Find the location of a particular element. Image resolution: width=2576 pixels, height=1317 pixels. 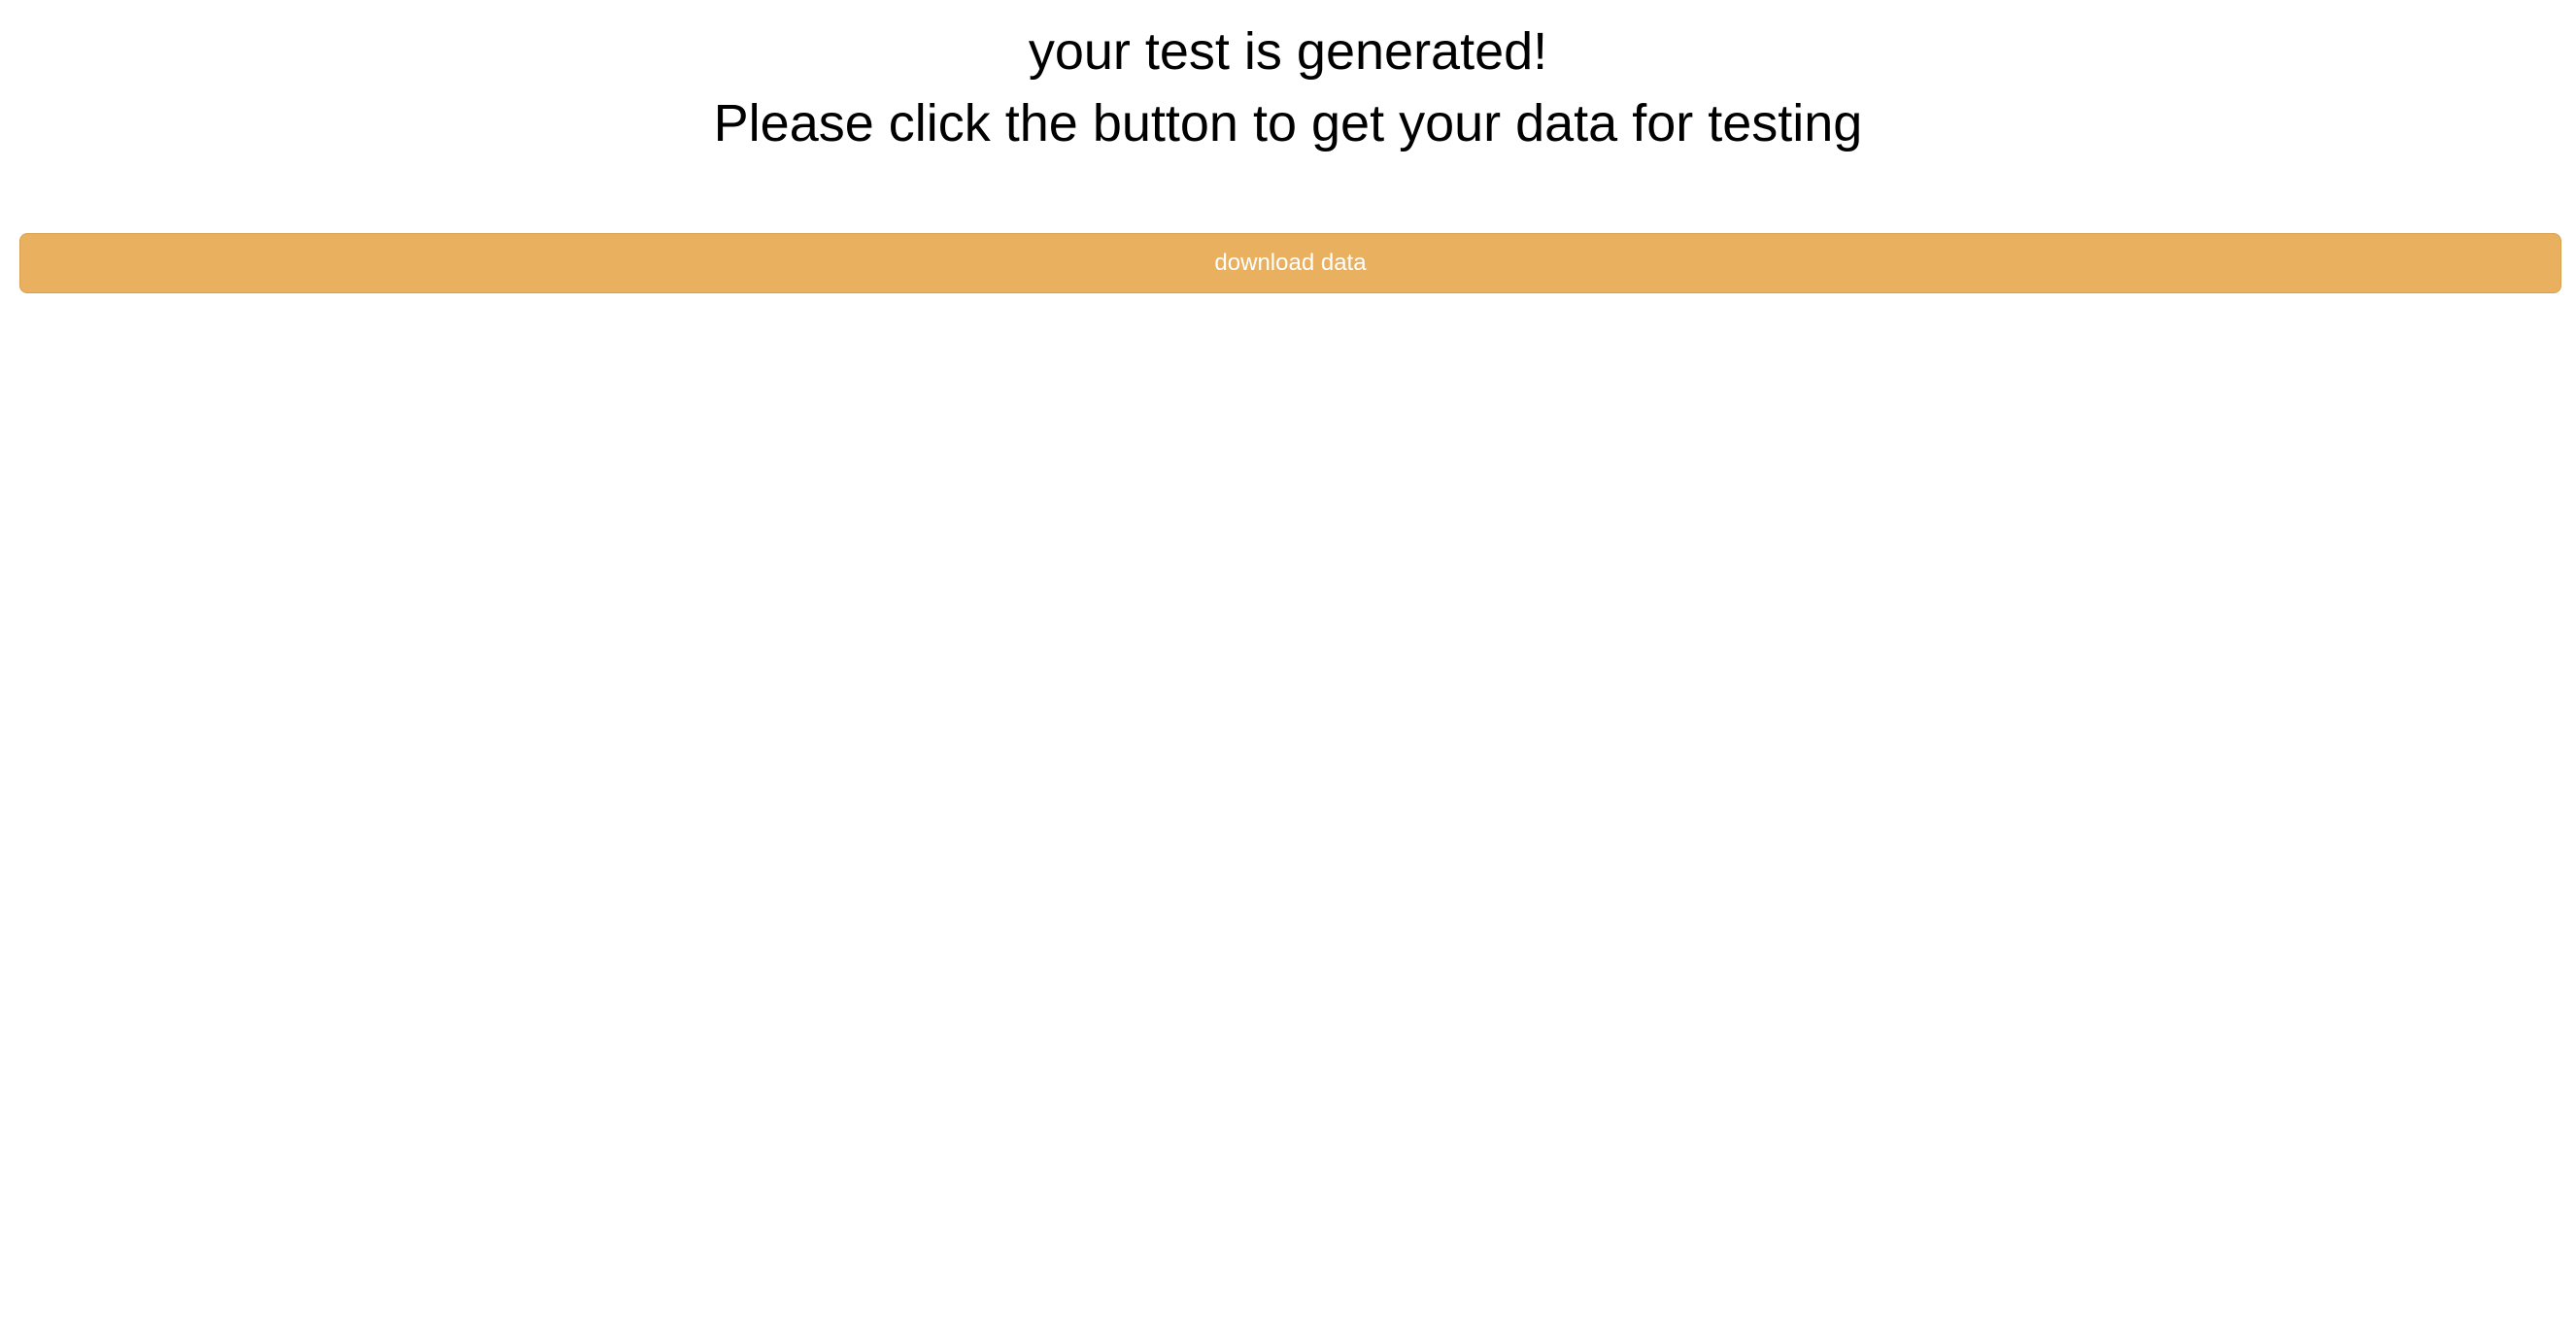

download-data-button: download data is located at coordinates (1290, 263).